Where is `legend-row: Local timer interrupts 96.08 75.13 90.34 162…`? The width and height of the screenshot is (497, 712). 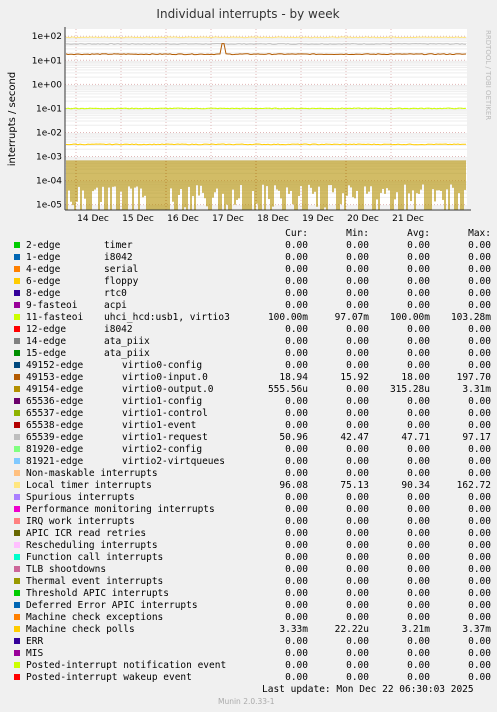
legend-row: Local timer interrupts 96.08 75.13 90.34 162… is located at coordinates (251, 486).